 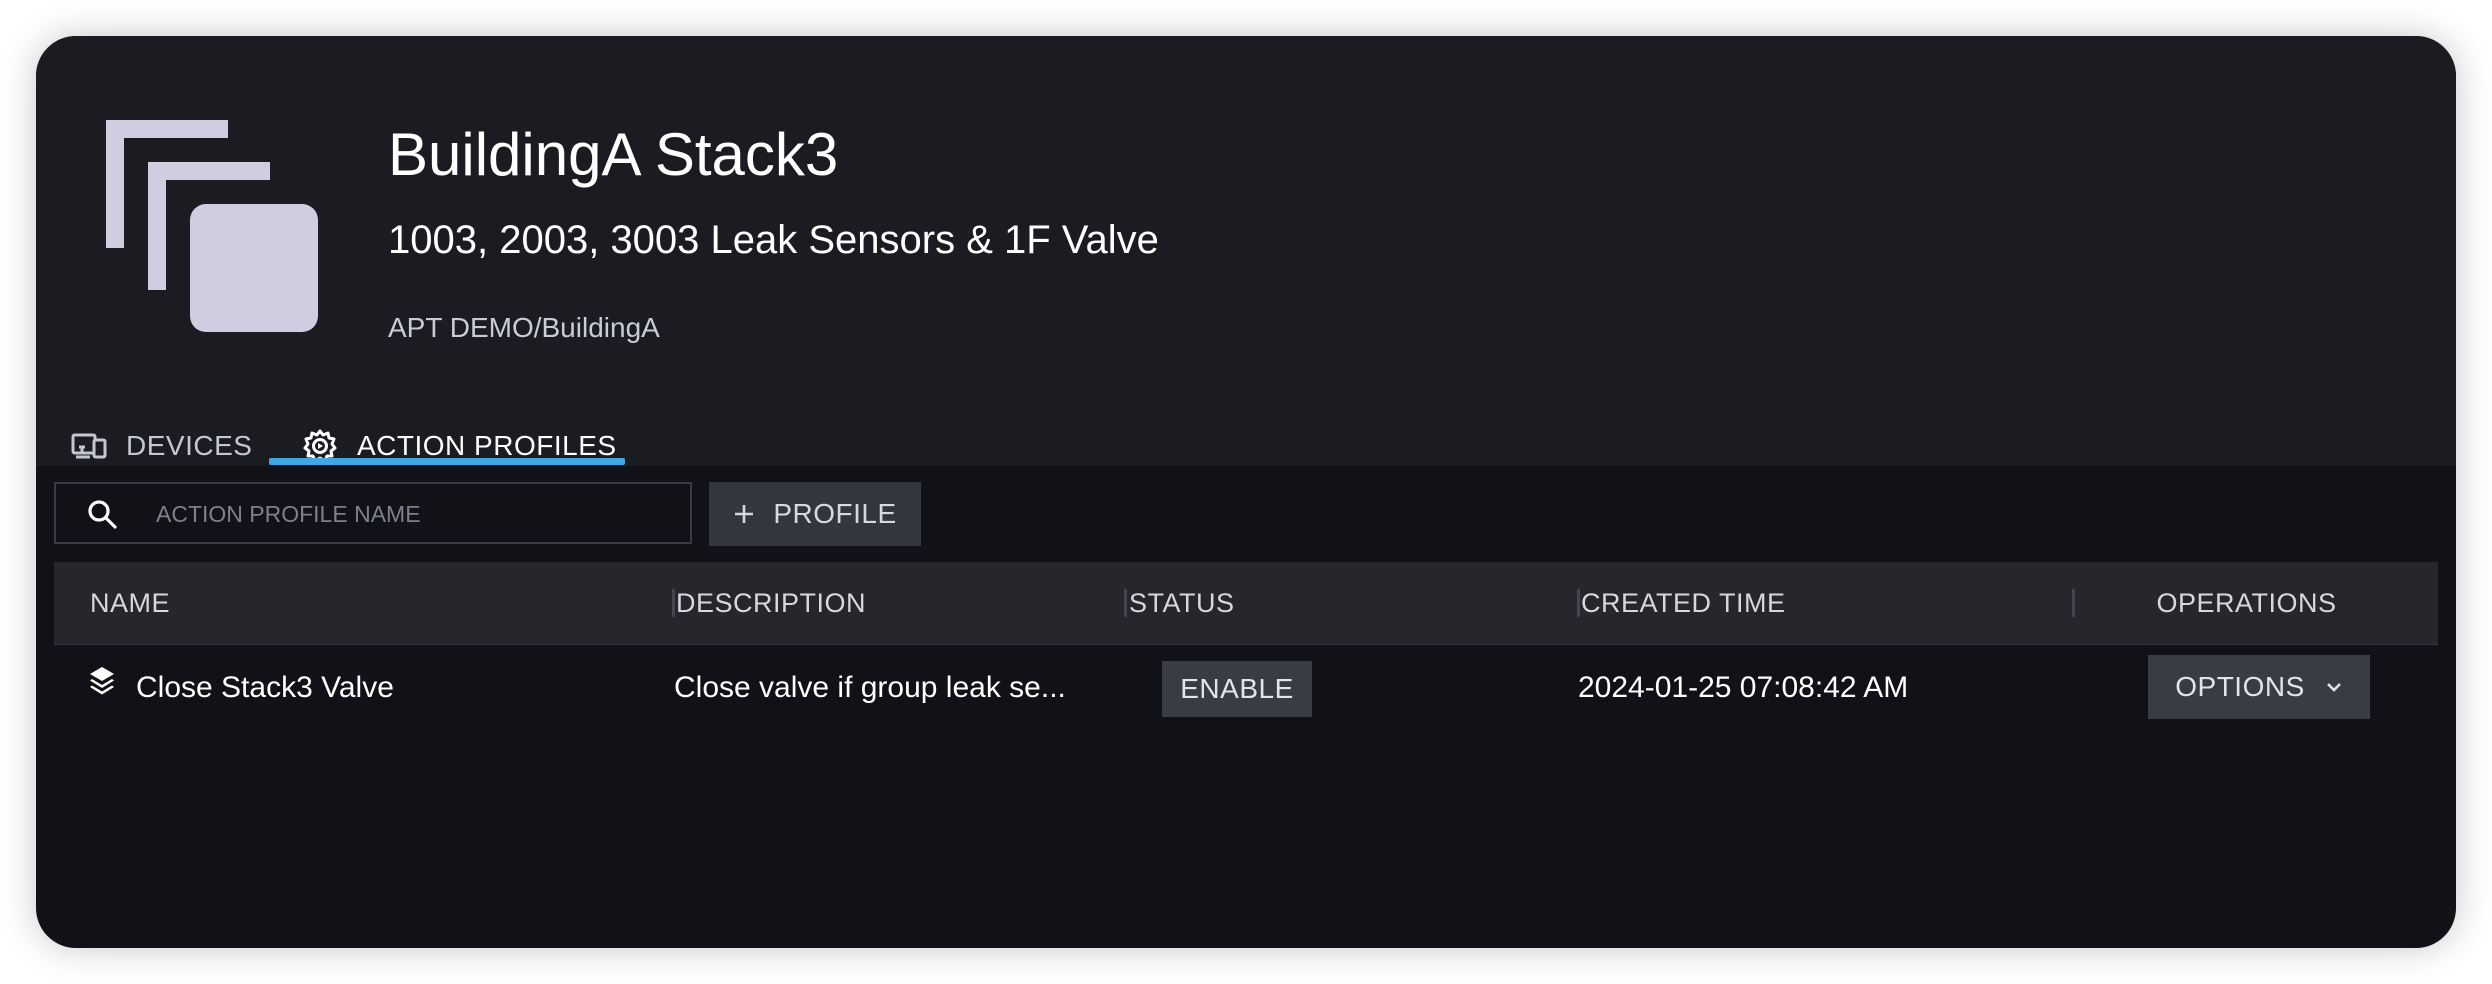 I want to click on options-dropdown-button: OPTIONS, so click(x=2259, y=687).